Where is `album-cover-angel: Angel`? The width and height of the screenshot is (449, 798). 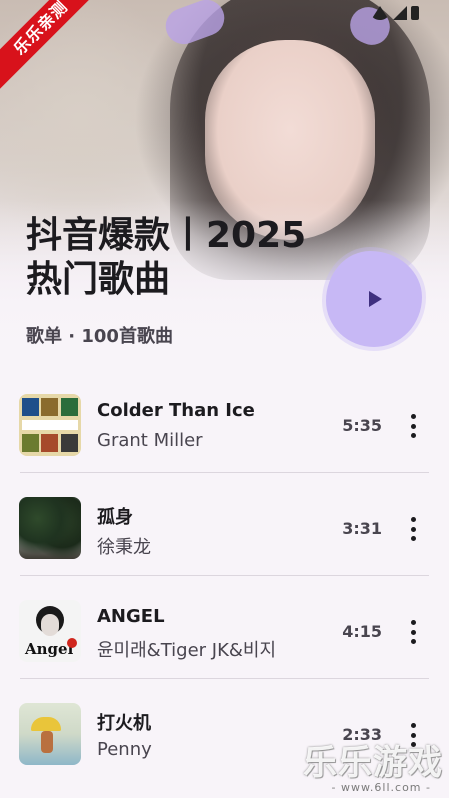 album-cover-angel: Angel is located at coordinates (50, 631).